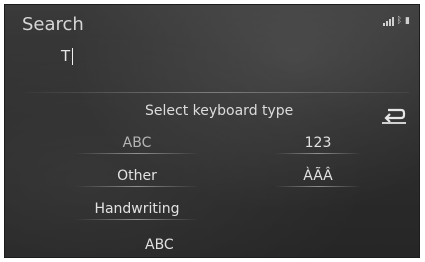 This screenshot has width=425, height=262. I want to click on keyboard-option-other: Other, so click(137, 177).